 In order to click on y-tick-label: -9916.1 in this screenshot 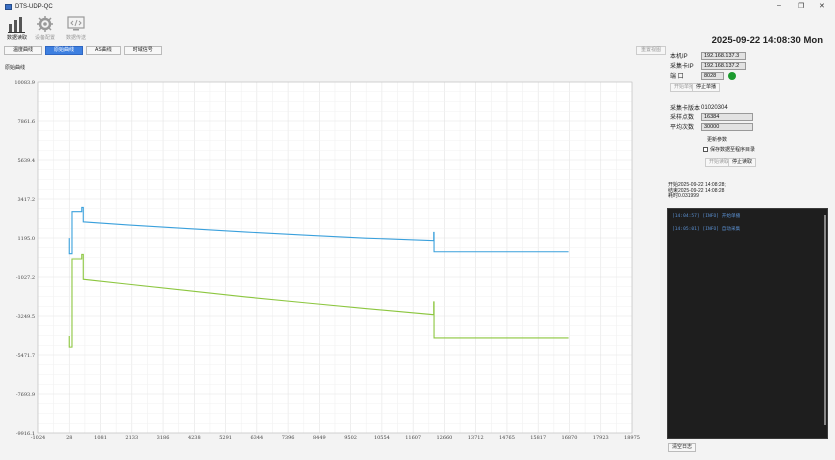, I will do `click(25, 434)`.